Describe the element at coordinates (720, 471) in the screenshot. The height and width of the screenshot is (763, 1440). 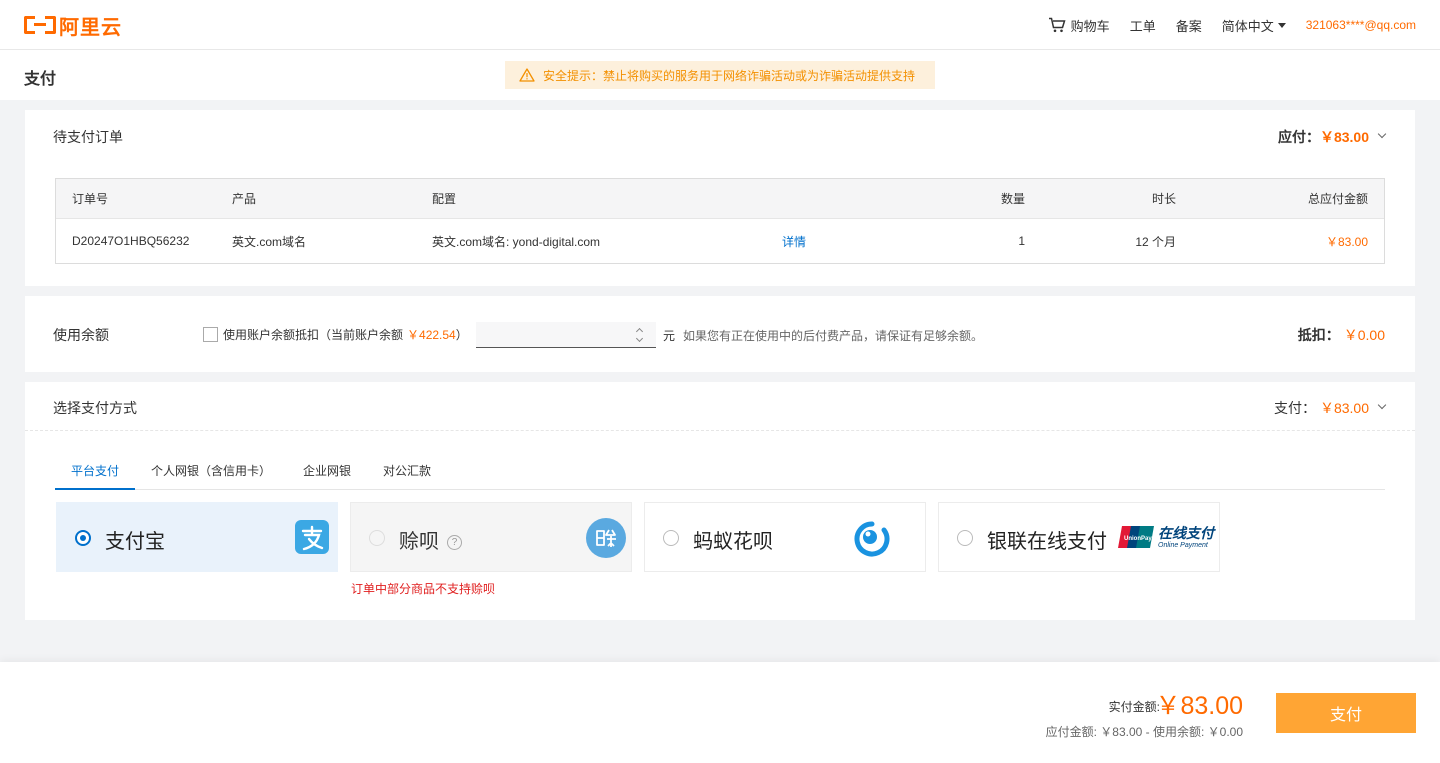
I see `payment-tabs: 平台支付 个人网银（含信用卡） 企业网银 对公汇款` at that location.